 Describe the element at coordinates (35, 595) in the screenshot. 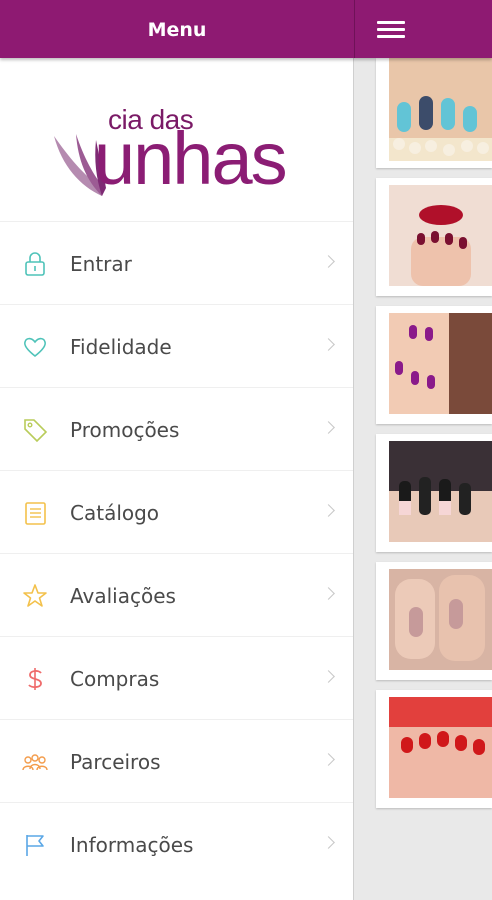

I see `star-icon` at that location.